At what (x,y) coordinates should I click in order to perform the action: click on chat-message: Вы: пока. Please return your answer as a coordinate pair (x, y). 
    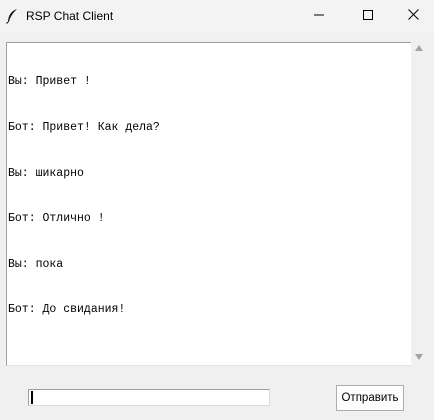
    Looking at the image, I should click on (36, 264).